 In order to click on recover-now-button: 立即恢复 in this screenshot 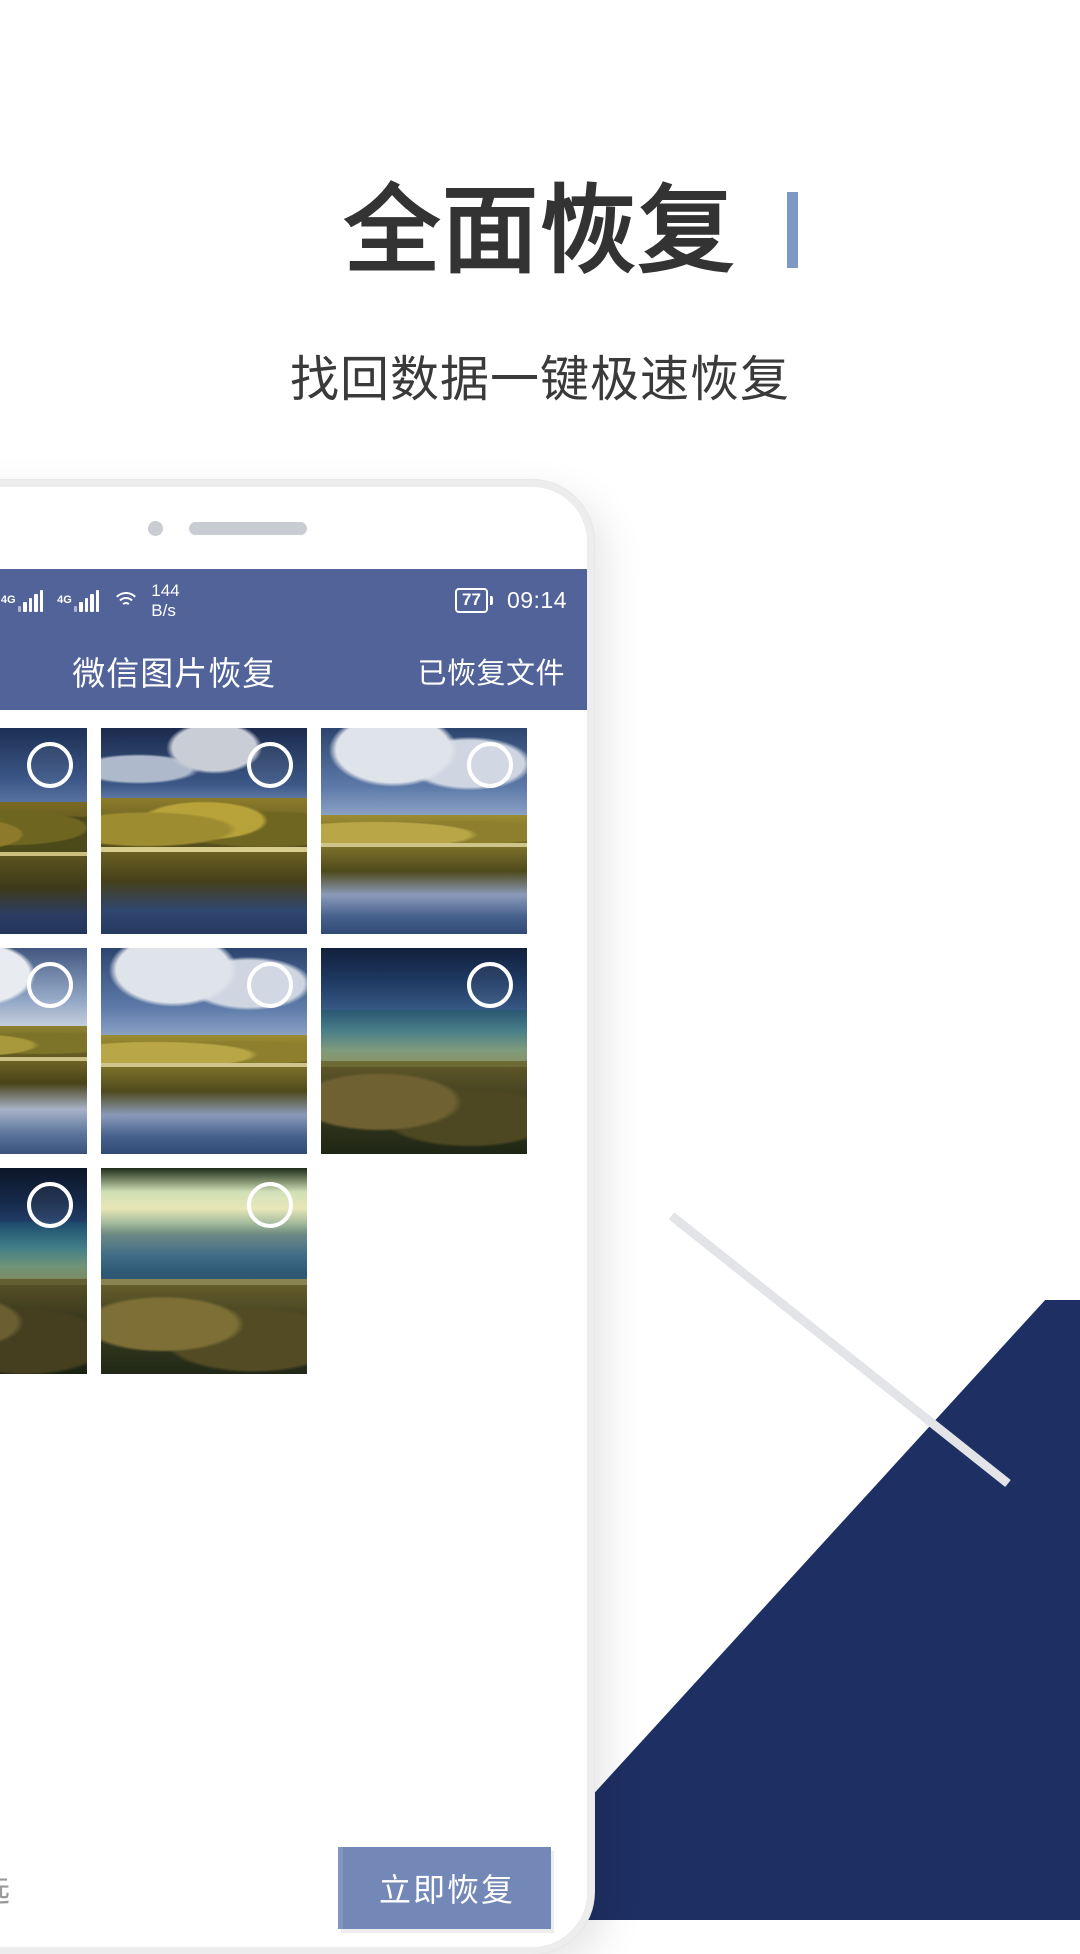, I will do `click(444, 1888)`.